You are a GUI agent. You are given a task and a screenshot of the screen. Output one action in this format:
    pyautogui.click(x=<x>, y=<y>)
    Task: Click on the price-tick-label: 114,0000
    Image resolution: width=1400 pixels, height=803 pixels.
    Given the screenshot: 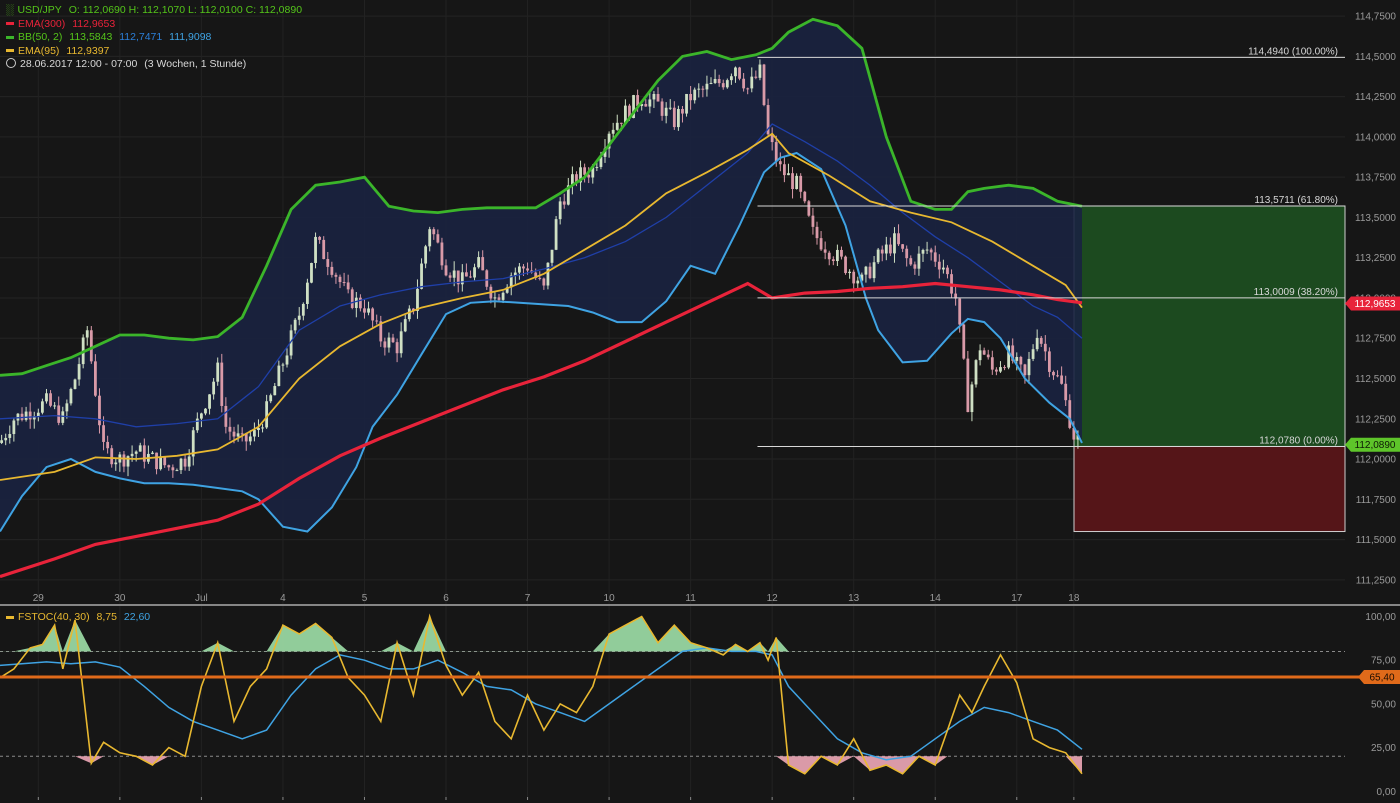 What is the action you would take?
    pyautogui.click(x=1375, y=137)
    